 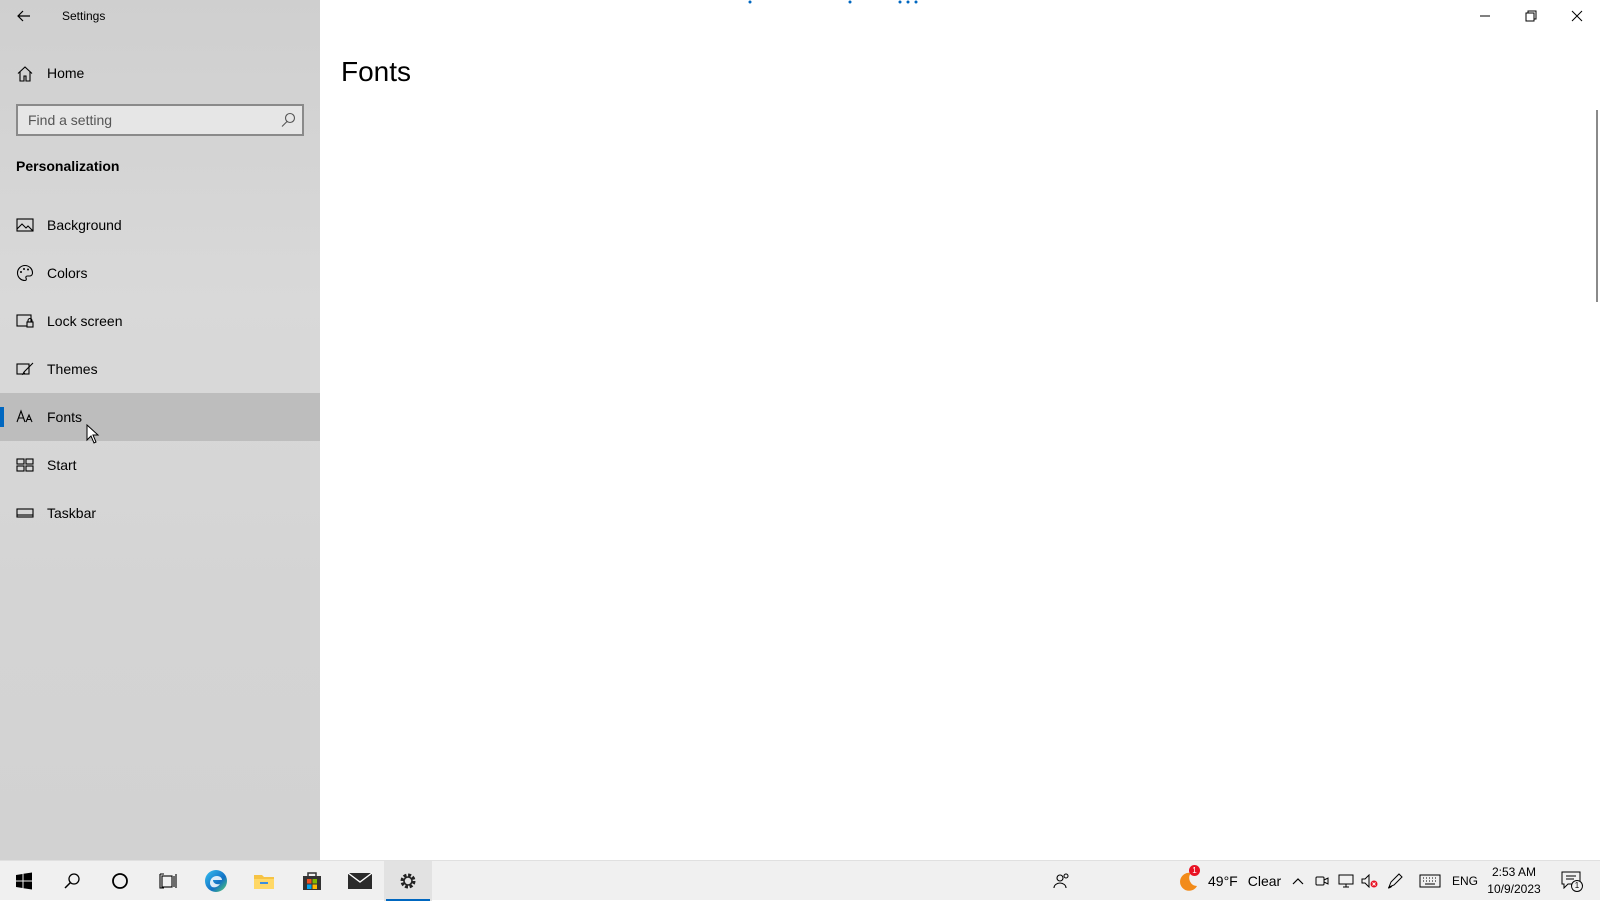 I want to click on sidebar-item-colors: Colors, so click(x=160, y=273).